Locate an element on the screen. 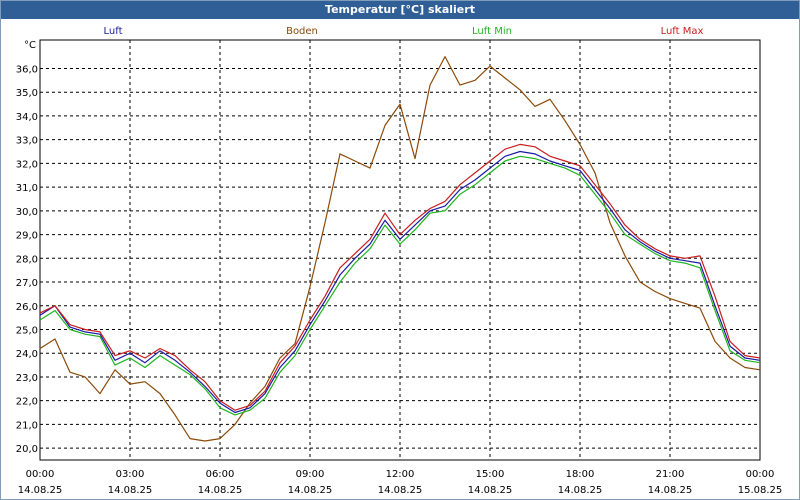 Image resolution: width=800 pixels, height=500 pixels. y-tick-label: 34,0 is located at coordinates (27, 117).